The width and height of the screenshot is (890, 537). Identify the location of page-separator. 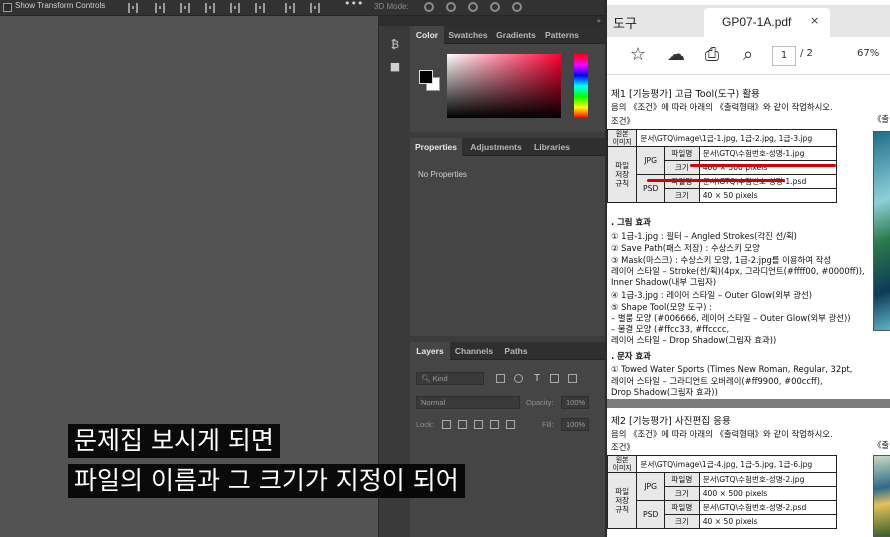
(748, 403).